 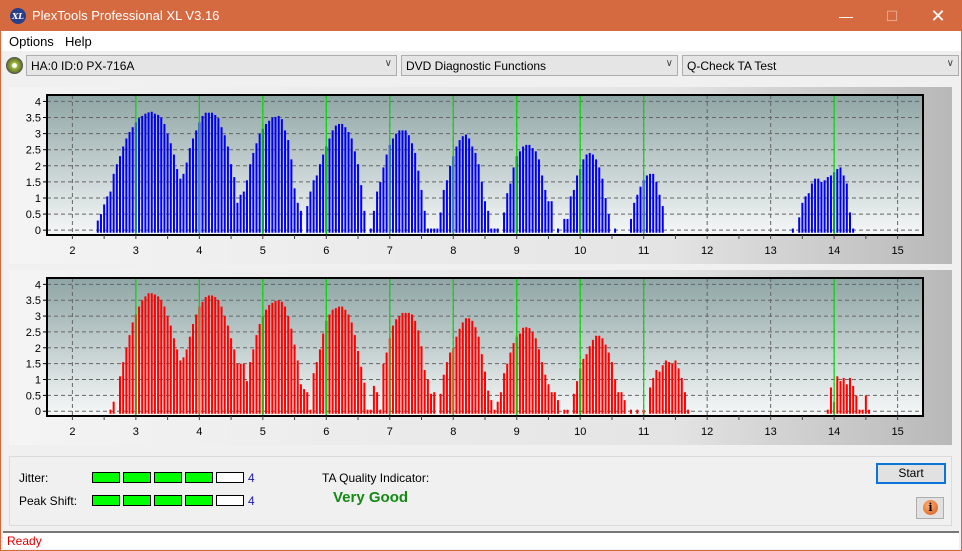 I want to click on x-tick-label: 7, so click(x=390, y=251).